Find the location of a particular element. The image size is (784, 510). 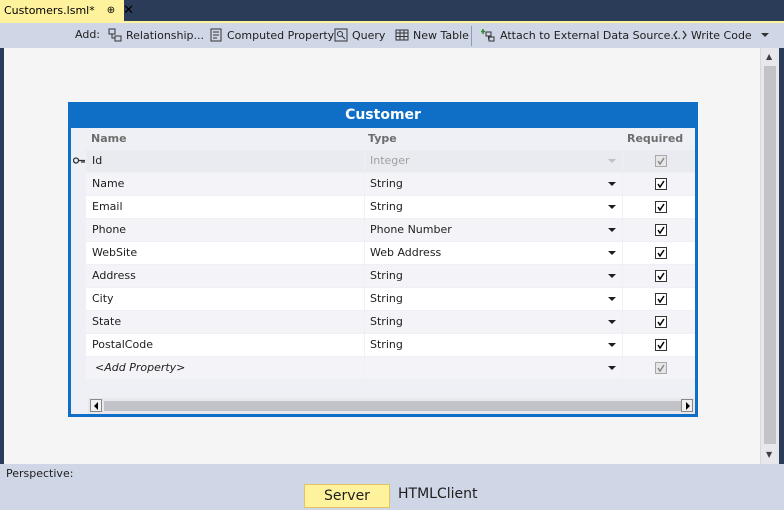

property-row: State String is located at coordinates (383, 322).